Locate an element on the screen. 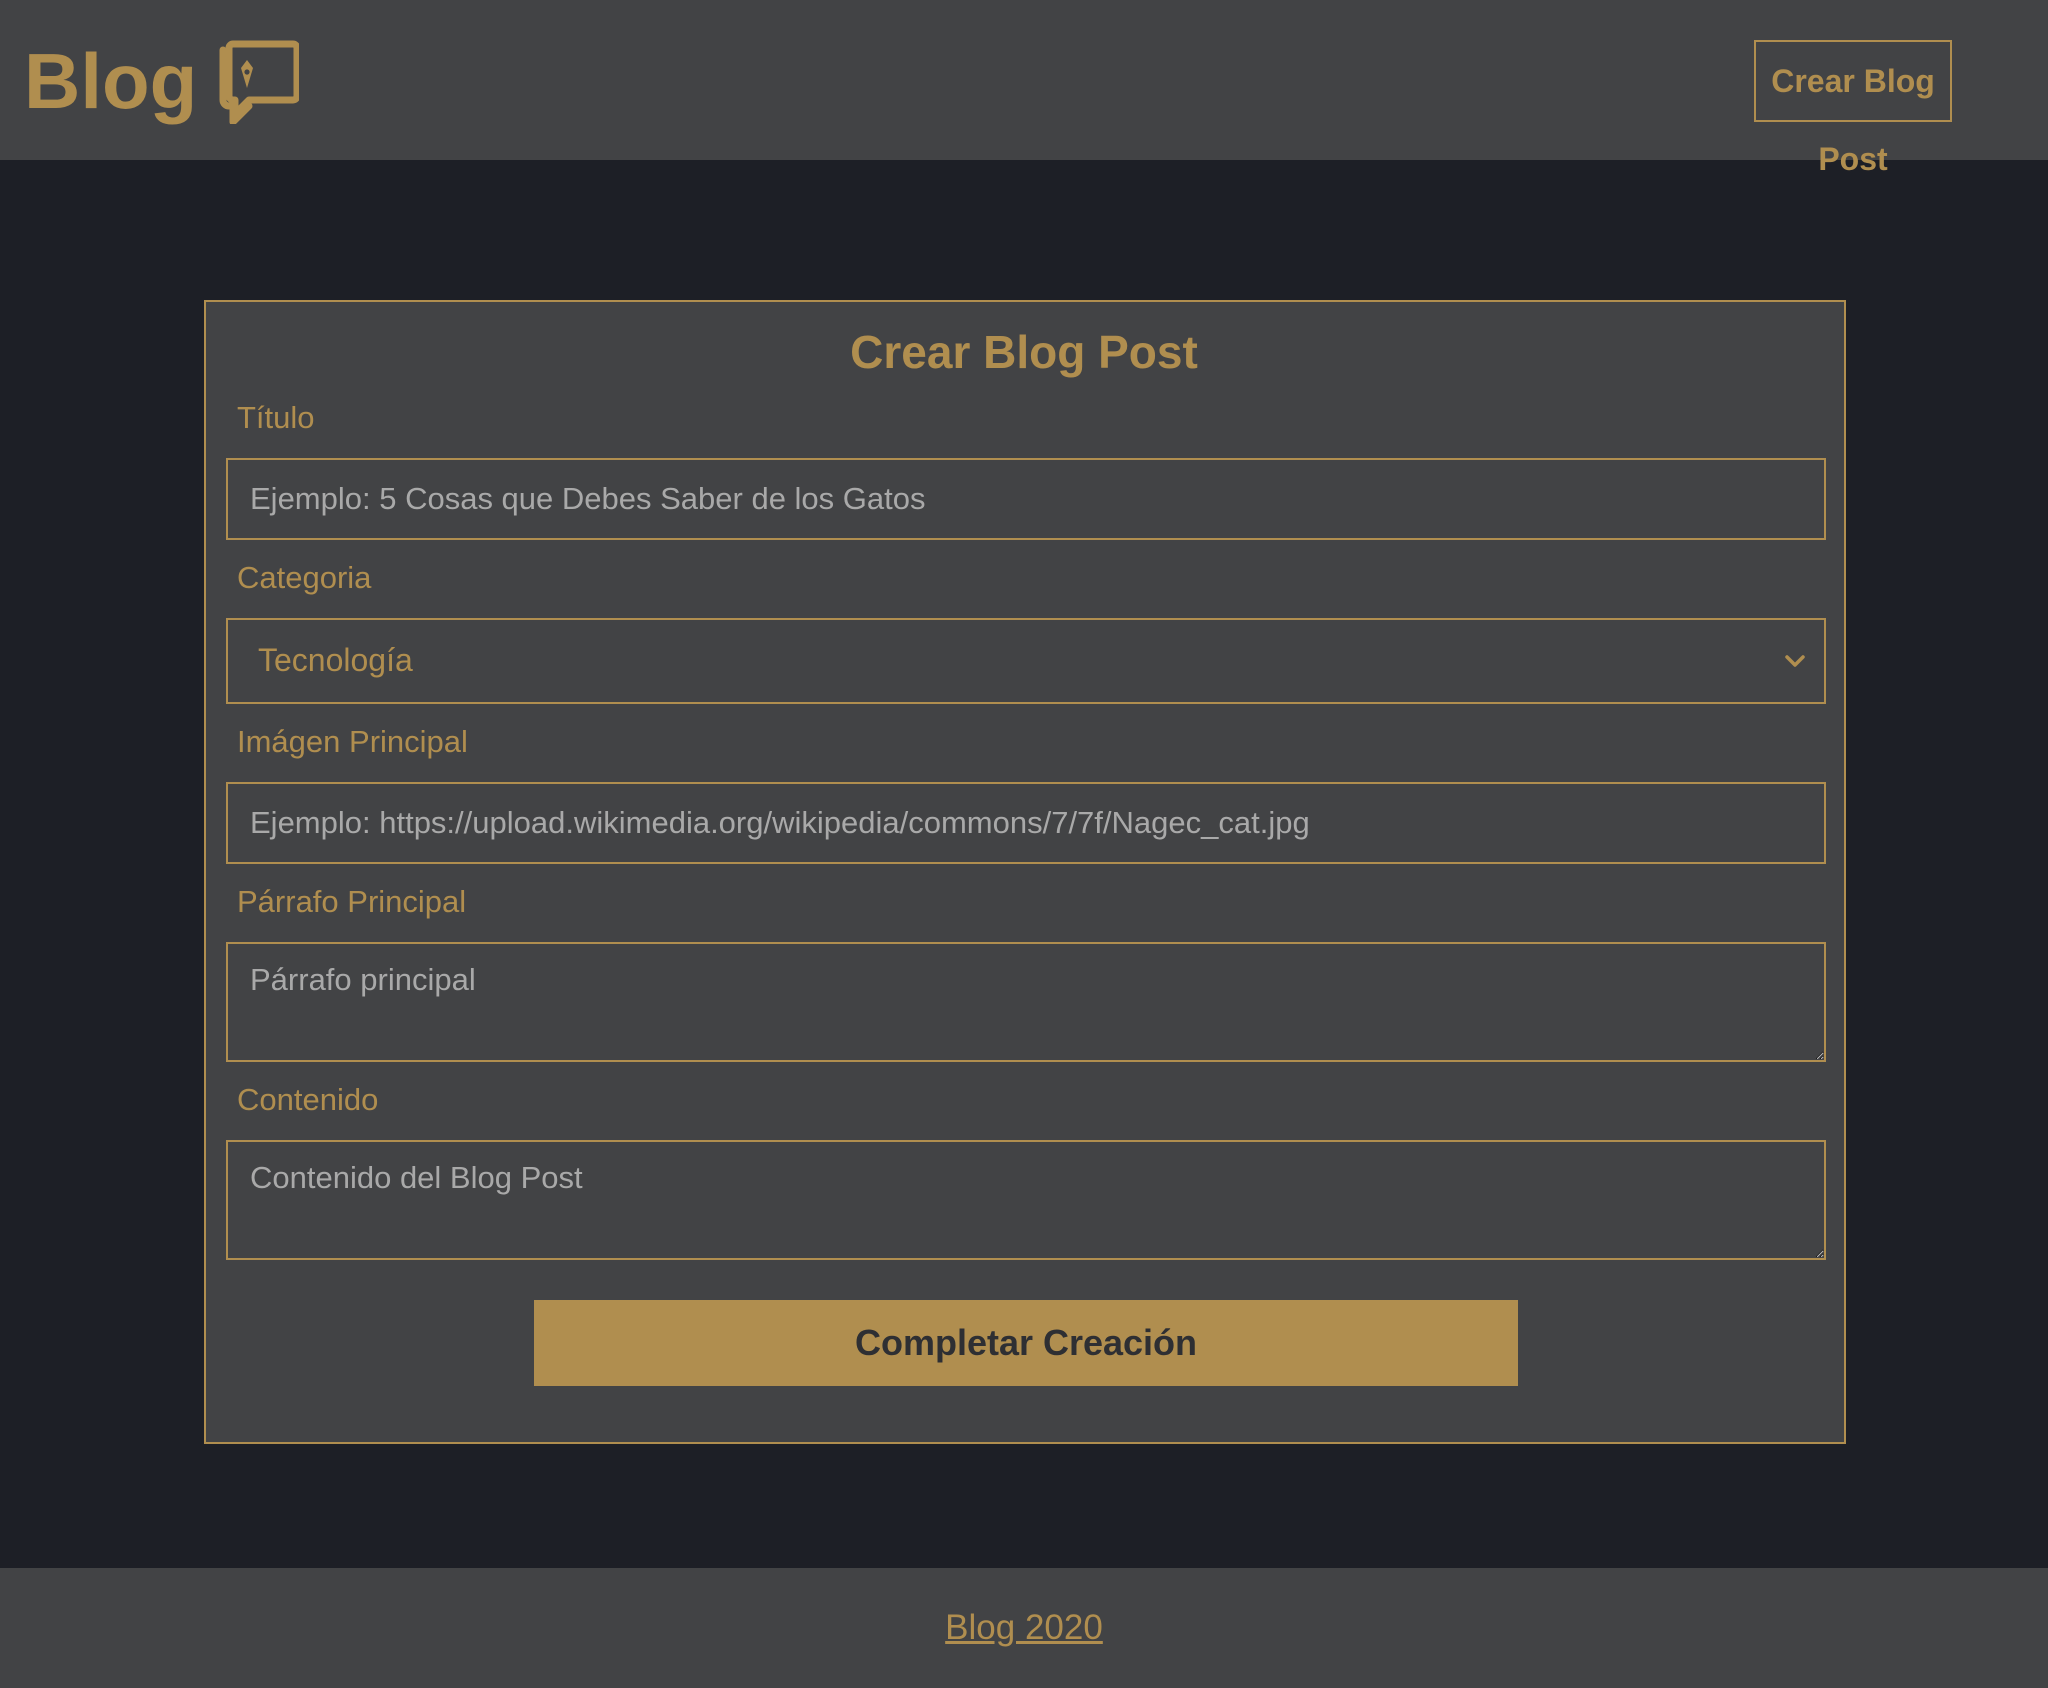 This screenshot has height=1688, width=2048. imagen-label: Imágen Principal is located at coordinates (352, 741).